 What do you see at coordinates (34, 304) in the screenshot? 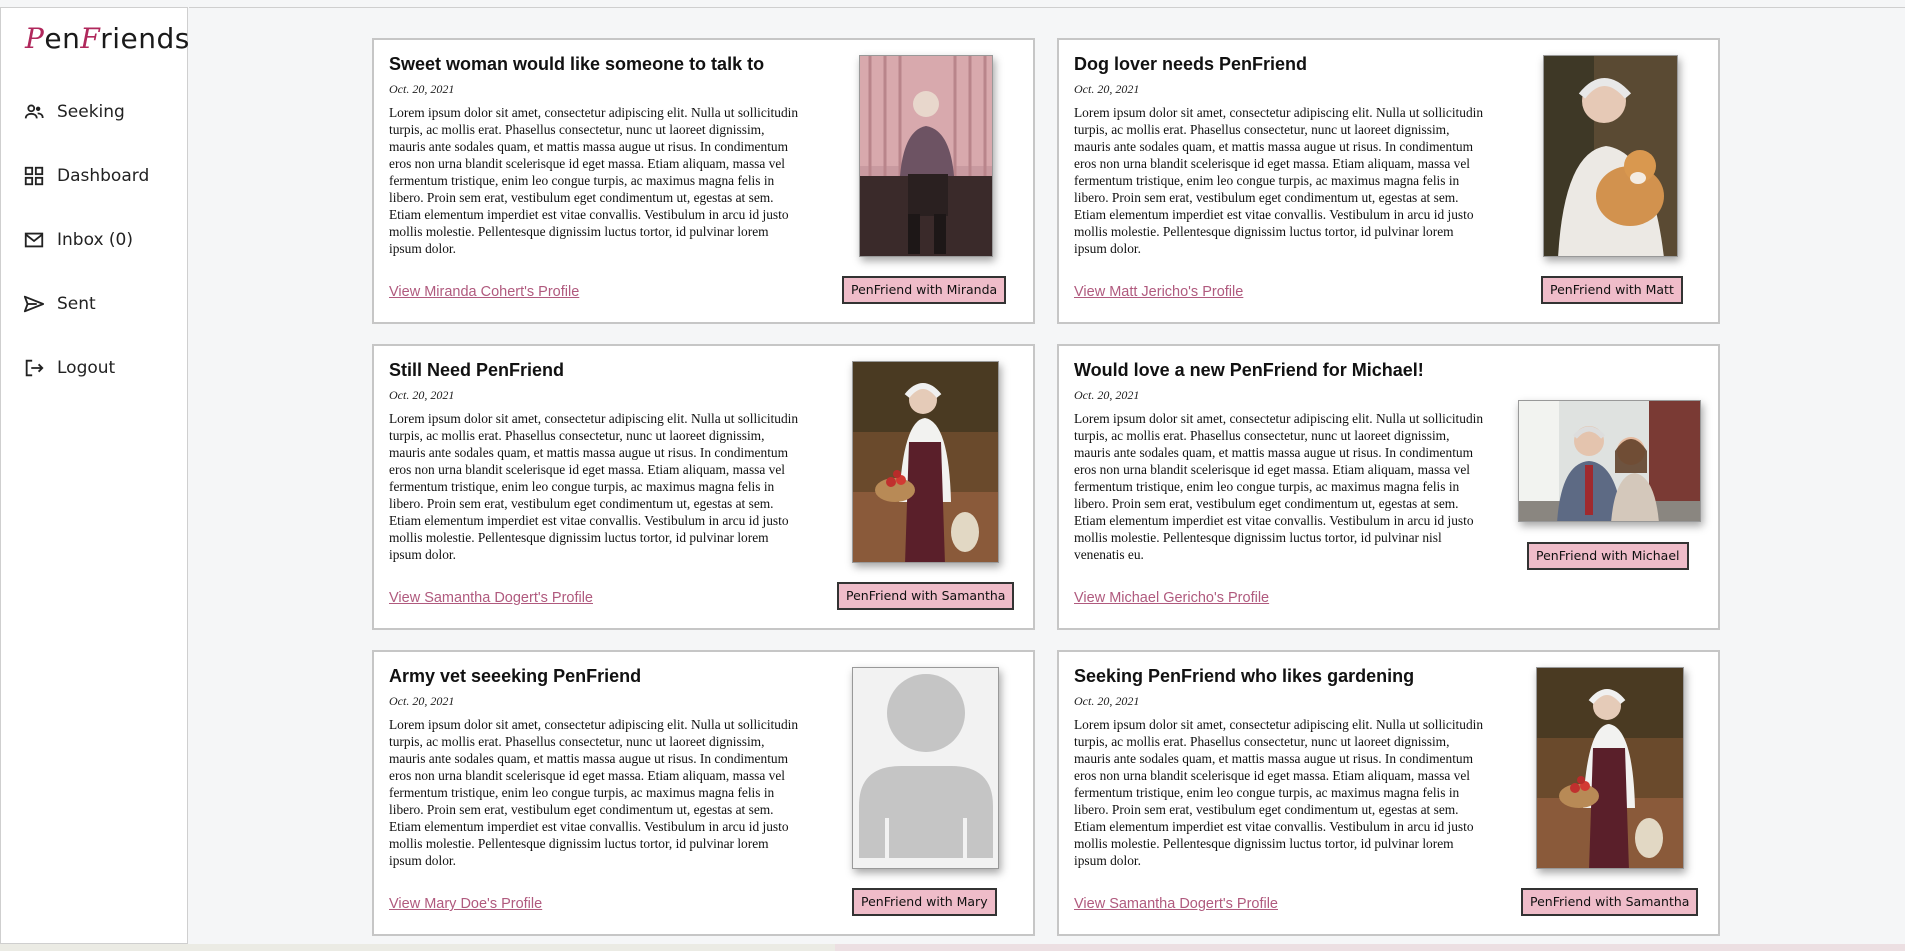
I see `send-icon` at bounding box center [34, 304].